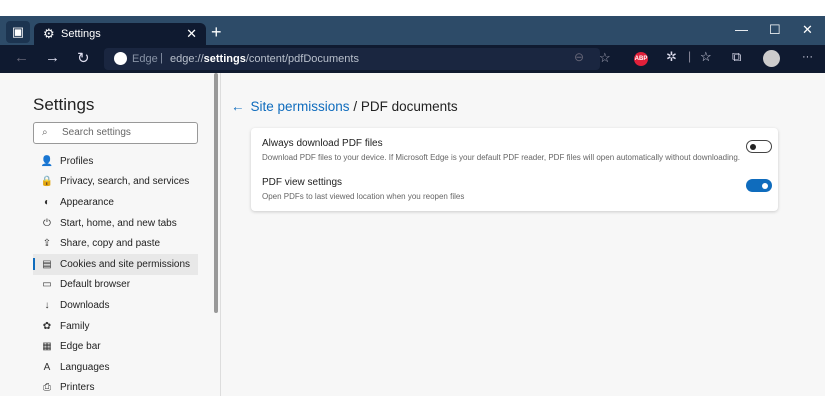 This screenshot has height=413, width=825. What do you see at coordinates (775, 30) in the screenshot?
I see `maximize-button: ☐` at bounding box center [775, 30].